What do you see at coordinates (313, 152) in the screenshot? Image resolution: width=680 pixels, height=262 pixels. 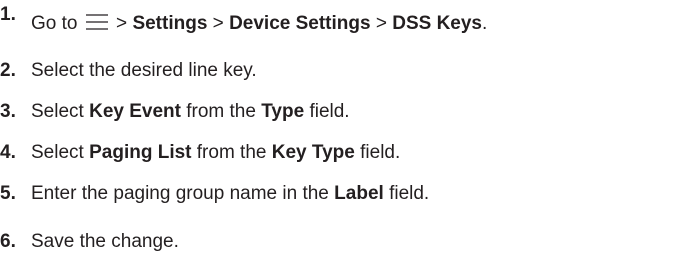 I see `key-type-field-ref: Key Type` at bounding box center [313, 152].